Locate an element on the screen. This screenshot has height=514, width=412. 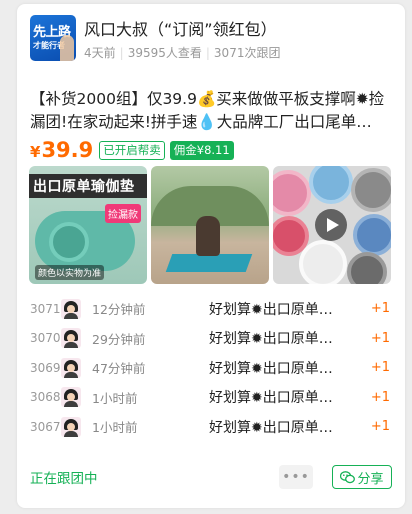
wechat-icon is located at coordinates (348, 476).